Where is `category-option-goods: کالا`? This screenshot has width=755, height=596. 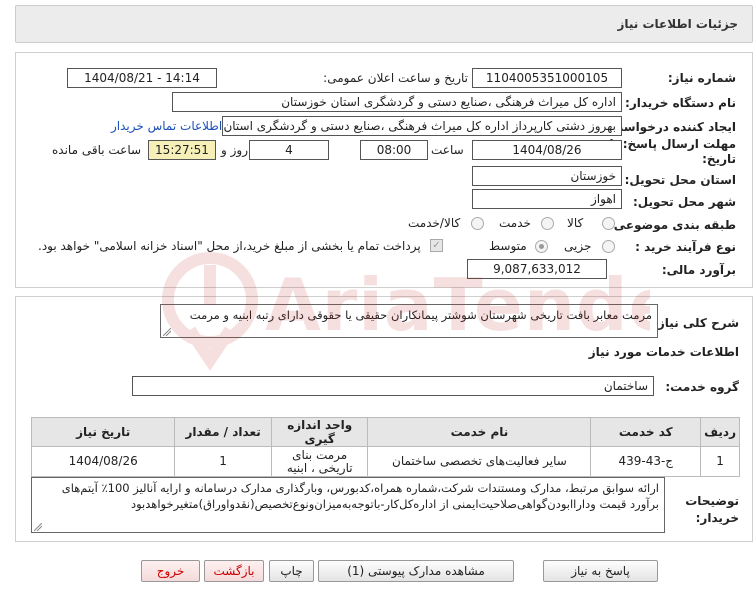 category-option-goods: کالا is located at coordinates (575, 223).